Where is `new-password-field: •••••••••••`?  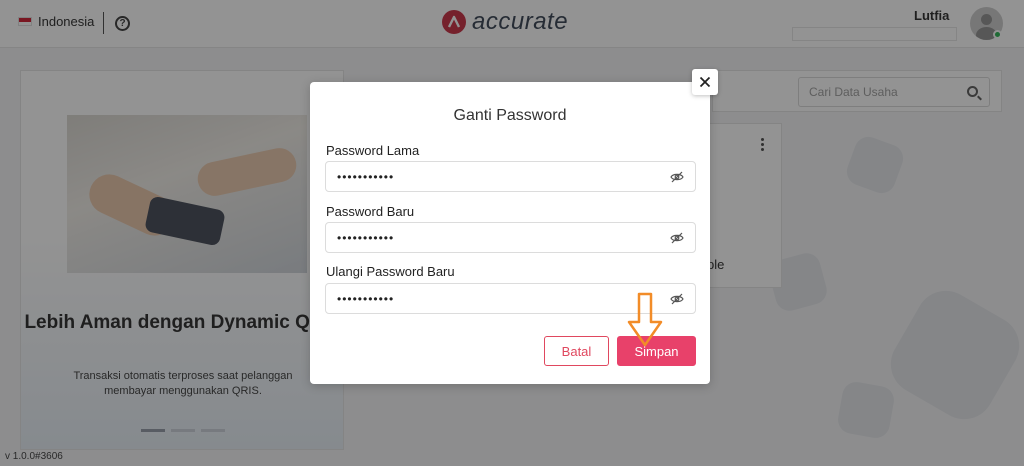 new-password-field: ••••••••••• is located at coordinates (510, 237).